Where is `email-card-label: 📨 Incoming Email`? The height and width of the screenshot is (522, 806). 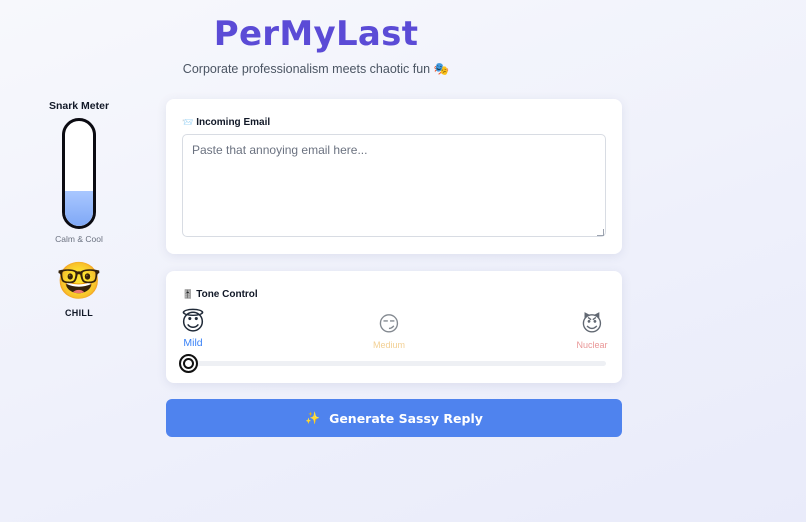 email-card-label: 📨 Incoming Email is located at coordinates (226, 122).